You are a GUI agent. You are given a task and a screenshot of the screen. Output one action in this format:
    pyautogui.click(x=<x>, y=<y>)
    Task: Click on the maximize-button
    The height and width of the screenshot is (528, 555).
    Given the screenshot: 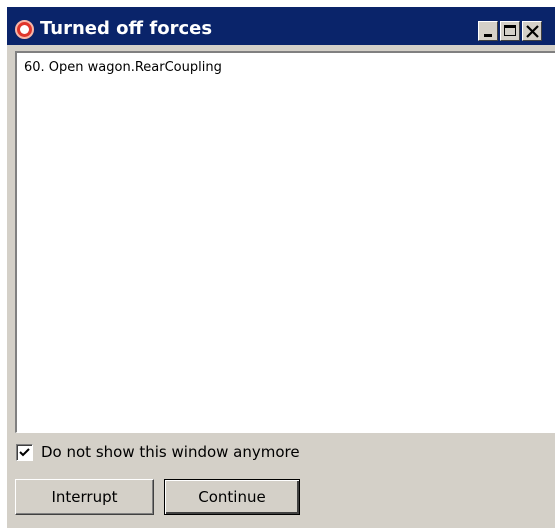 What is the action you would take?
    pyautogui.click(x=510, y=31)
    